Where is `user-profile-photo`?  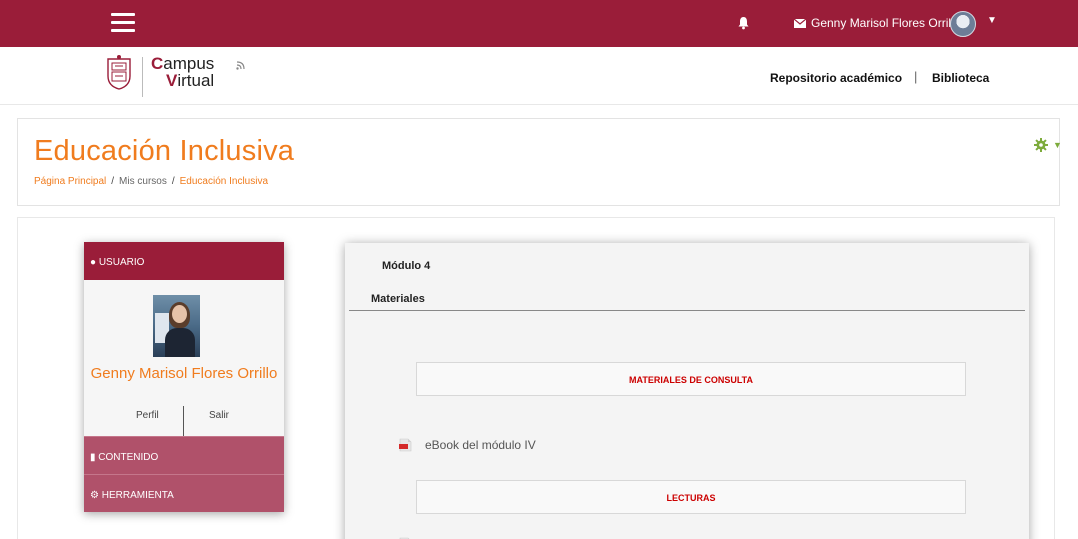 user-profile-photo is located at coordinates (176, 326).